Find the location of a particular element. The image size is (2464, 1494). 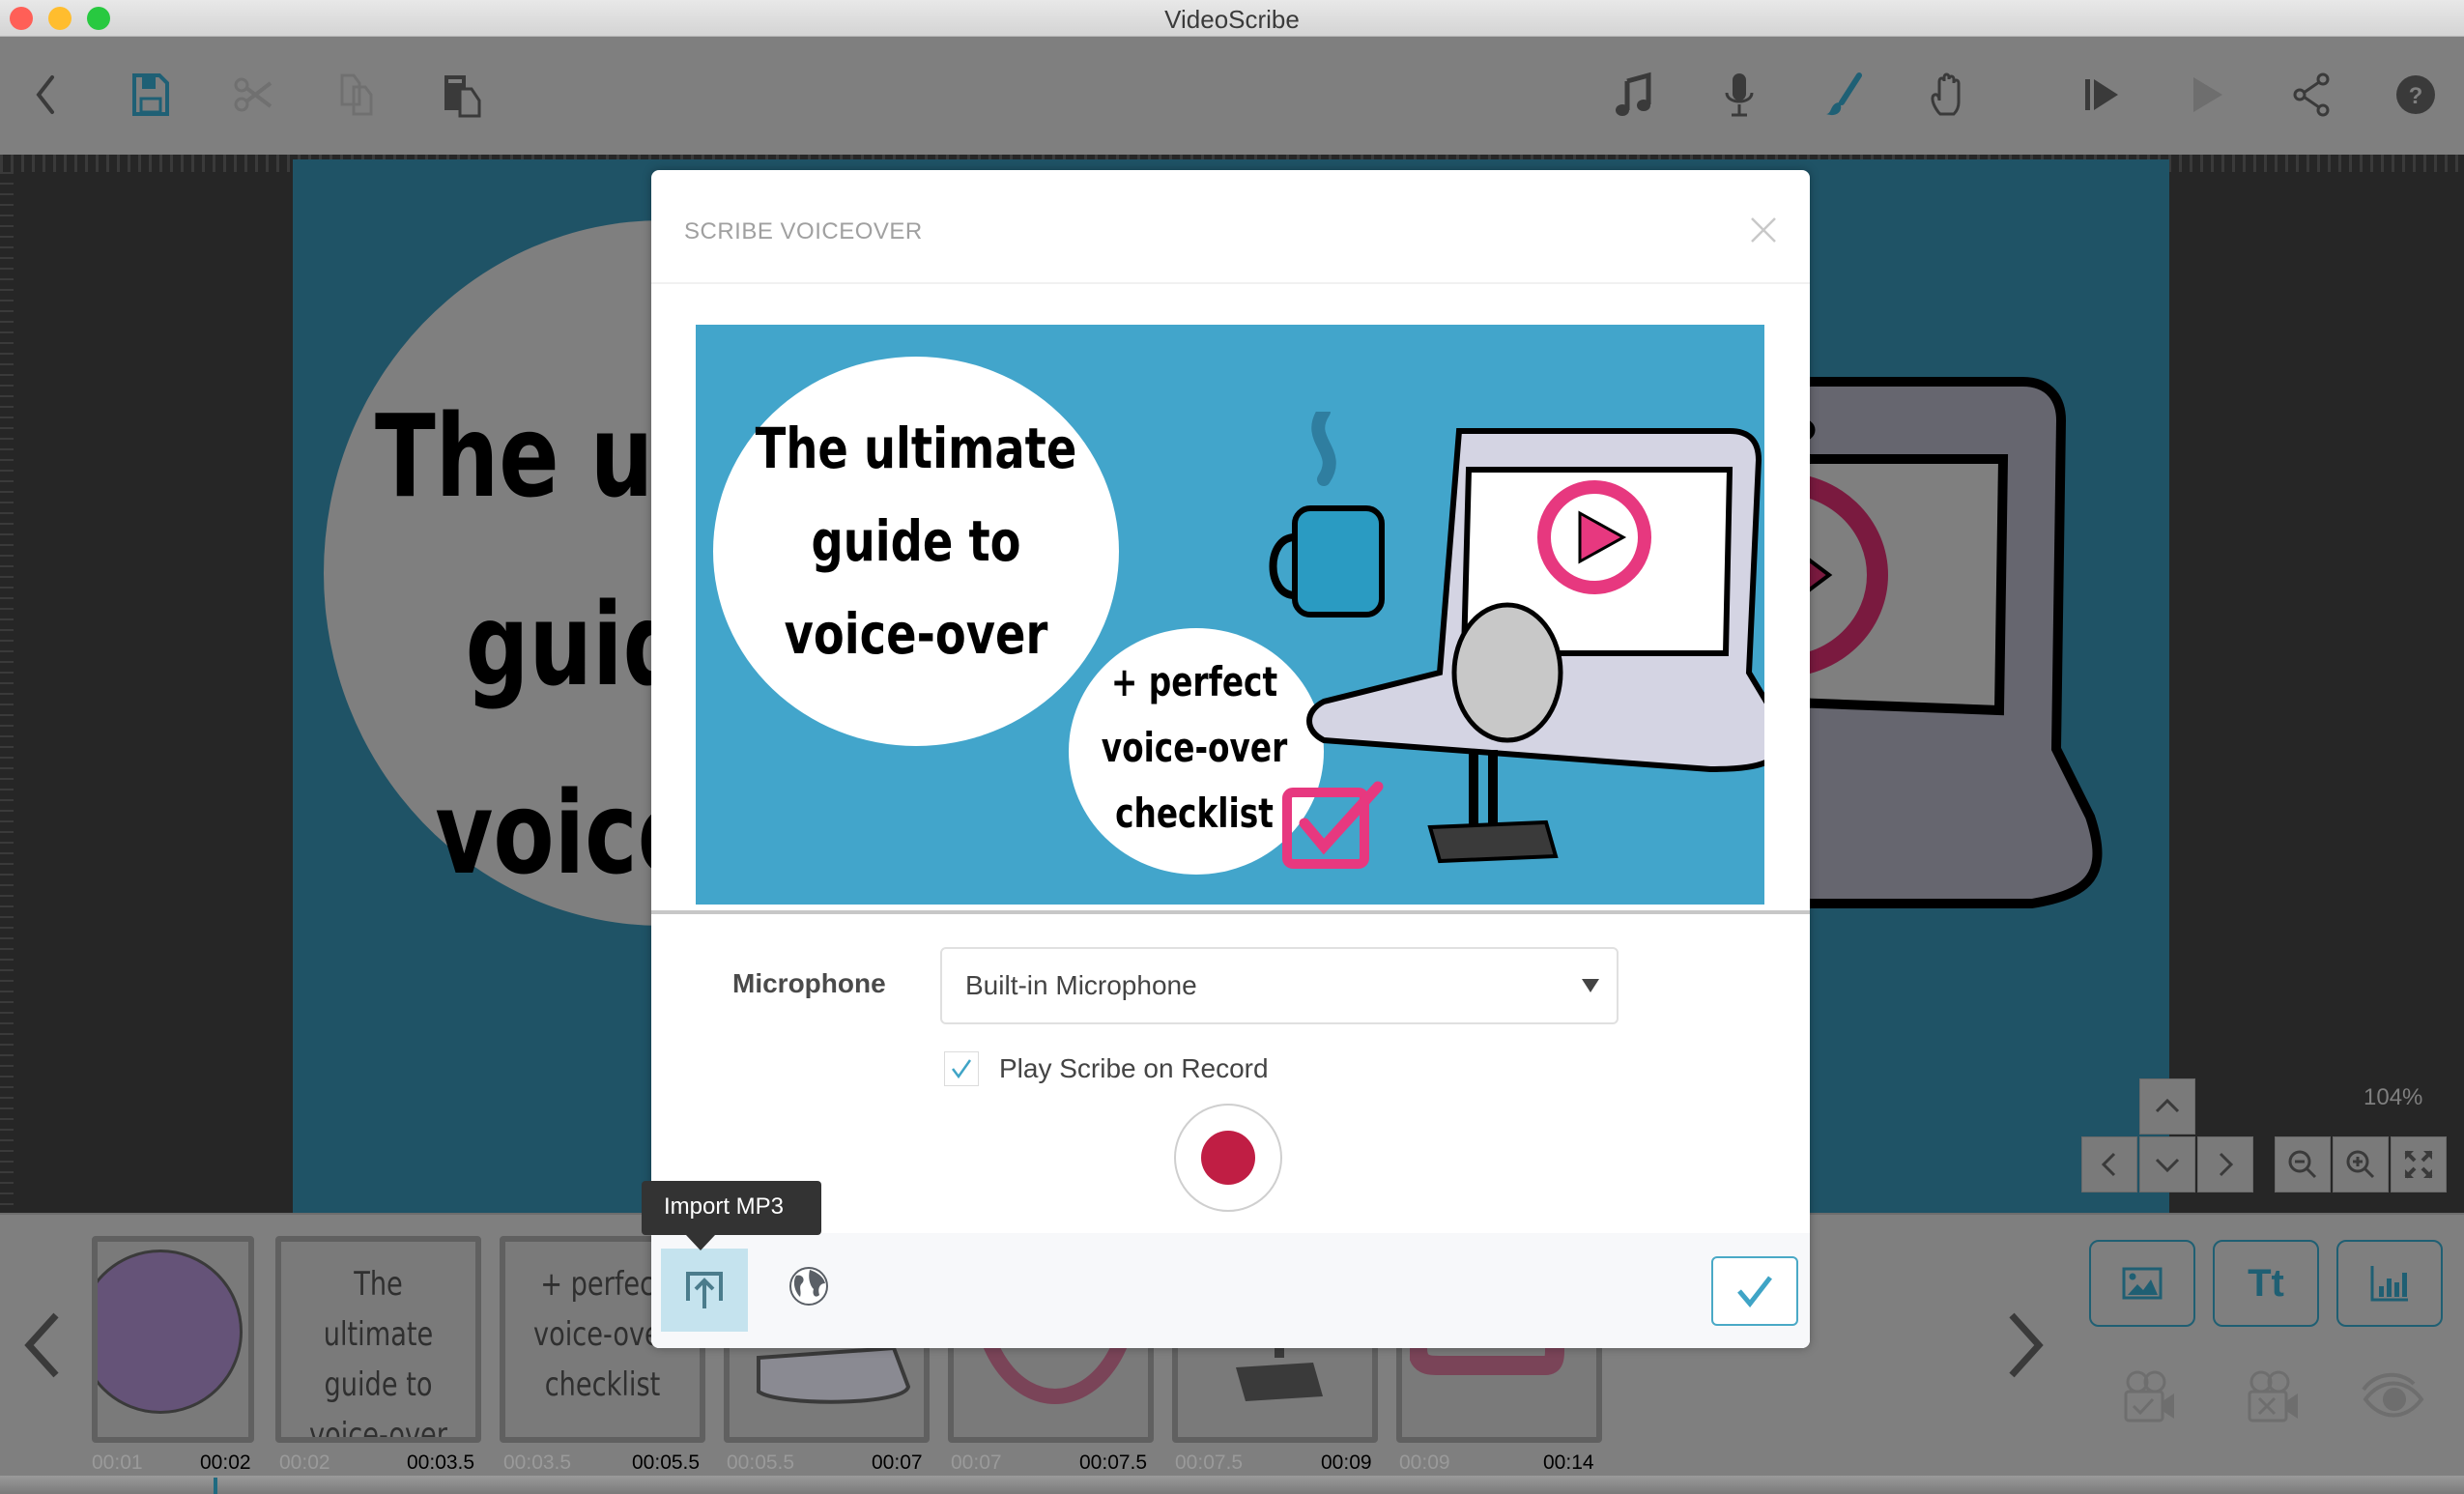

record-button is located at coordinates (1228, 1158).